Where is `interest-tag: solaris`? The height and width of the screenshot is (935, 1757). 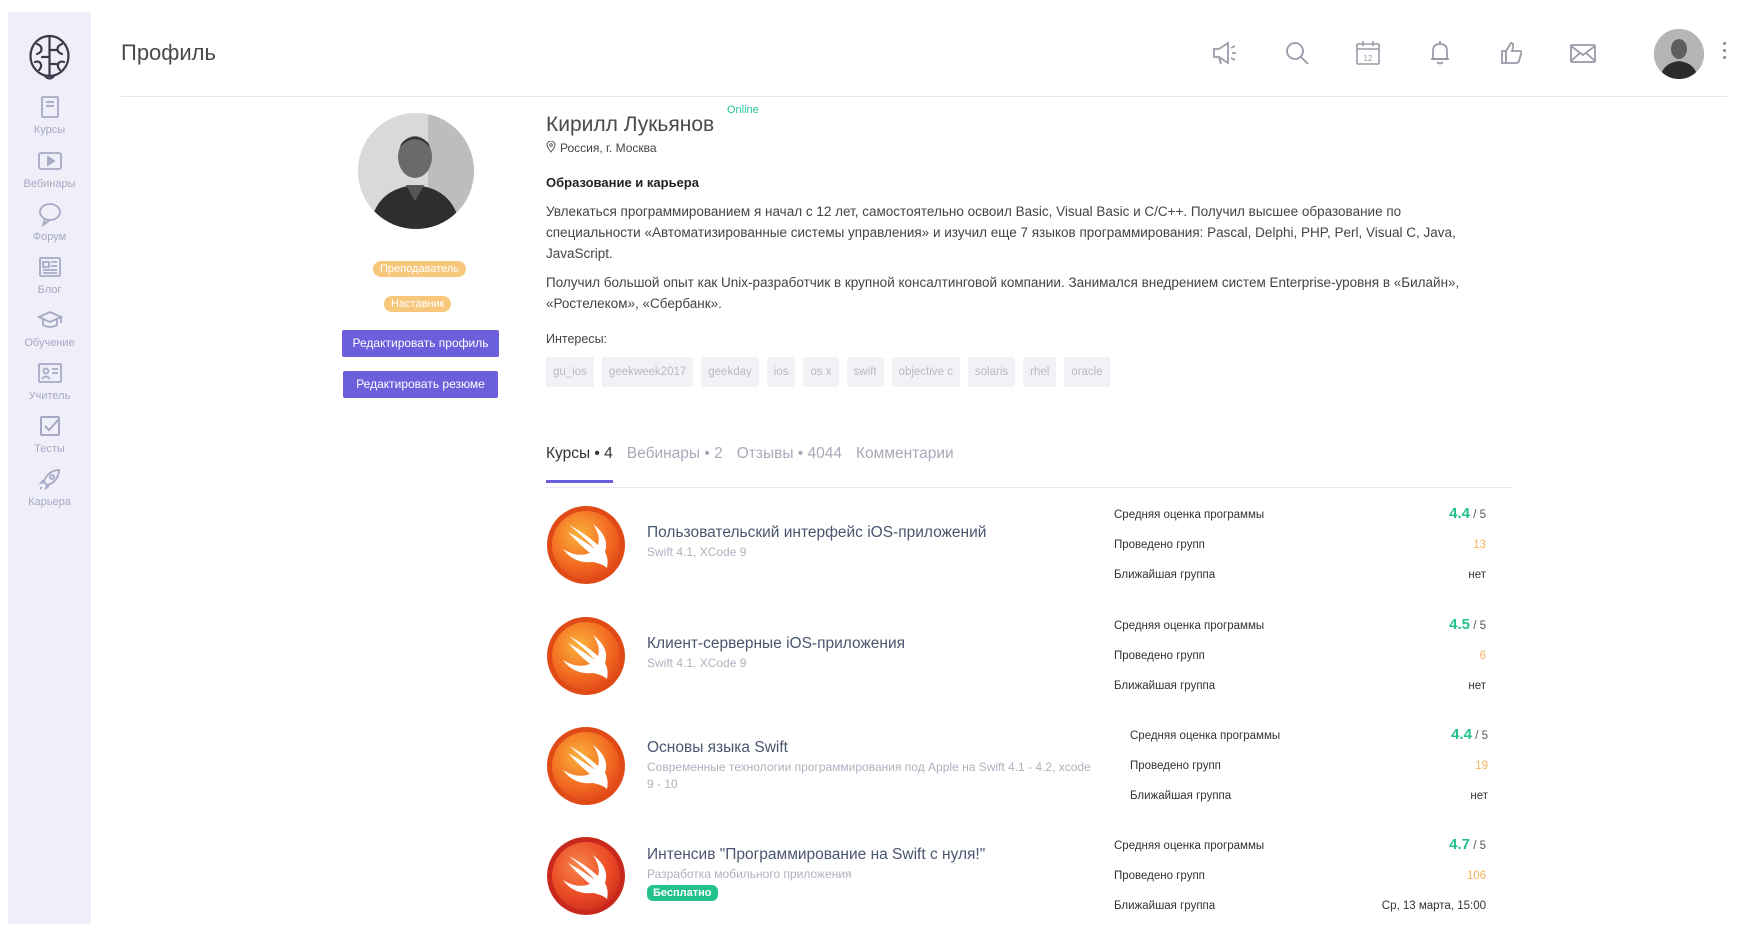
interest-tag: solaris is located at coordinates (991, 372).